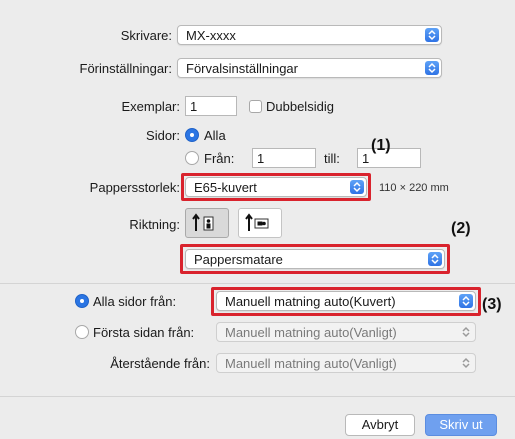 The width and height of the screenshot is (515, 439). Describe the element at coordinates (257, 283) in the screenshot. I see `section-divider` at that location.